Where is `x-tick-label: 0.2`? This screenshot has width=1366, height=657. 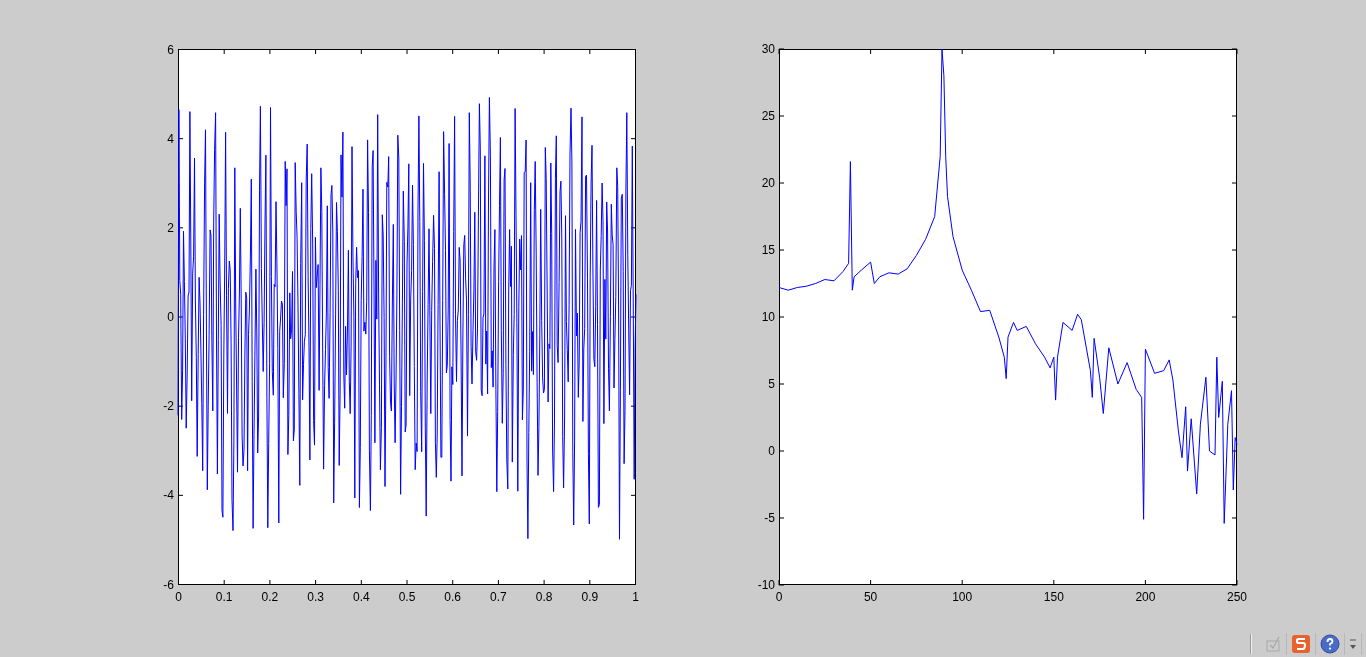
x-tick-label: 0.2 is located at coordinates (270, 597).